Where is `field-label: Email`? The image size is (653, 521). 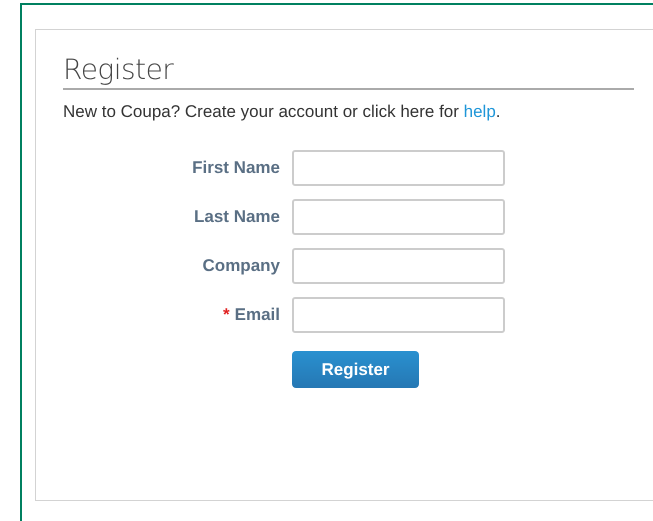 field-label: Email is located at coordinates (257, 315).